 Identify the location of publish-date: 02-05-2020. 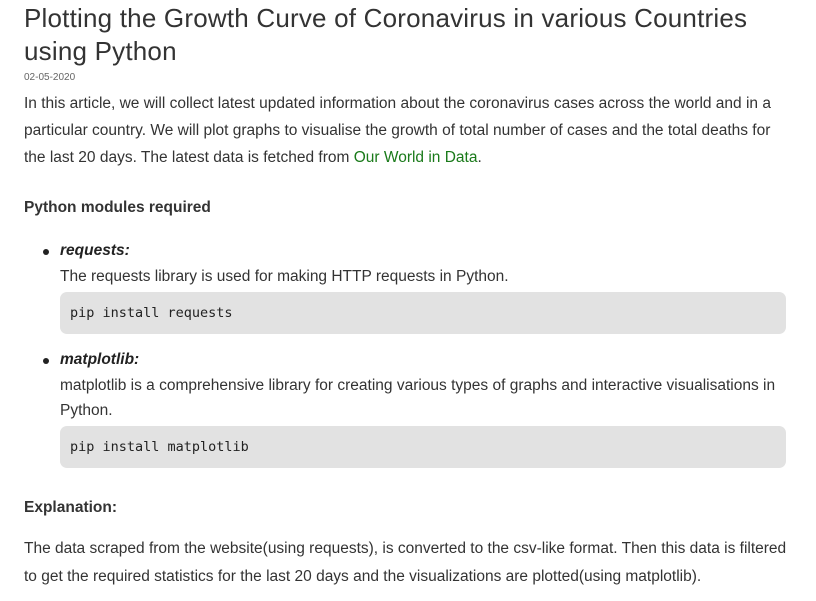
(50, 77).